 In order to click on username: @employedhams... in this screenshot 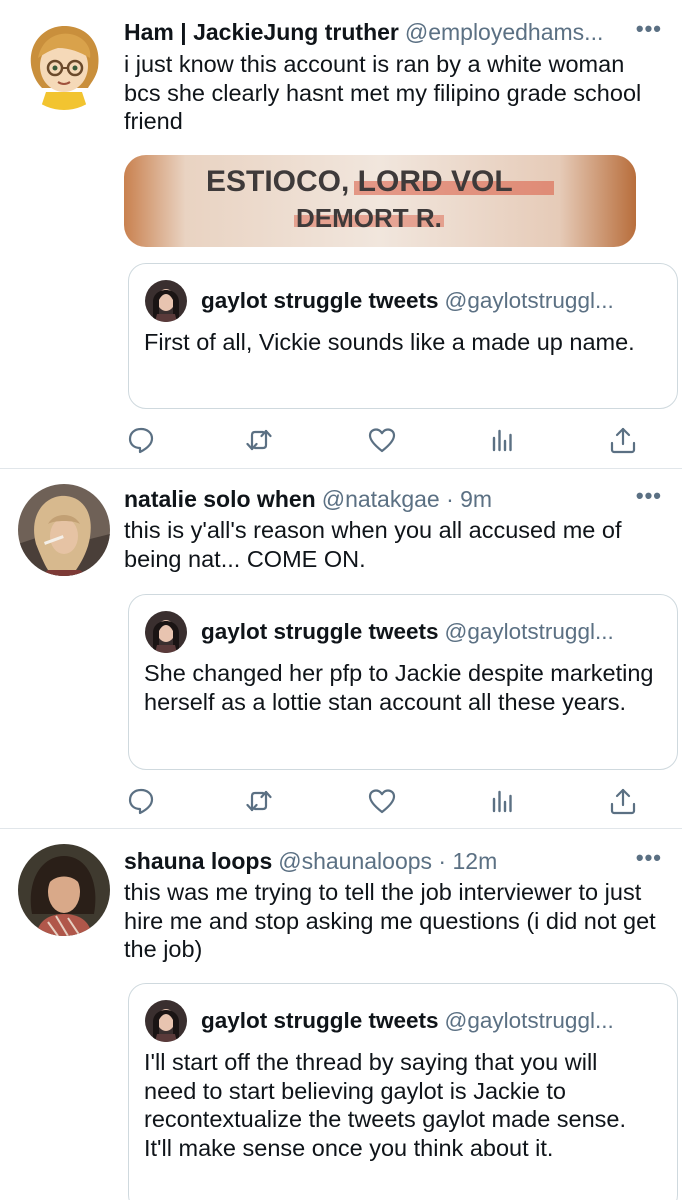, I will do `click(504, 32)`.